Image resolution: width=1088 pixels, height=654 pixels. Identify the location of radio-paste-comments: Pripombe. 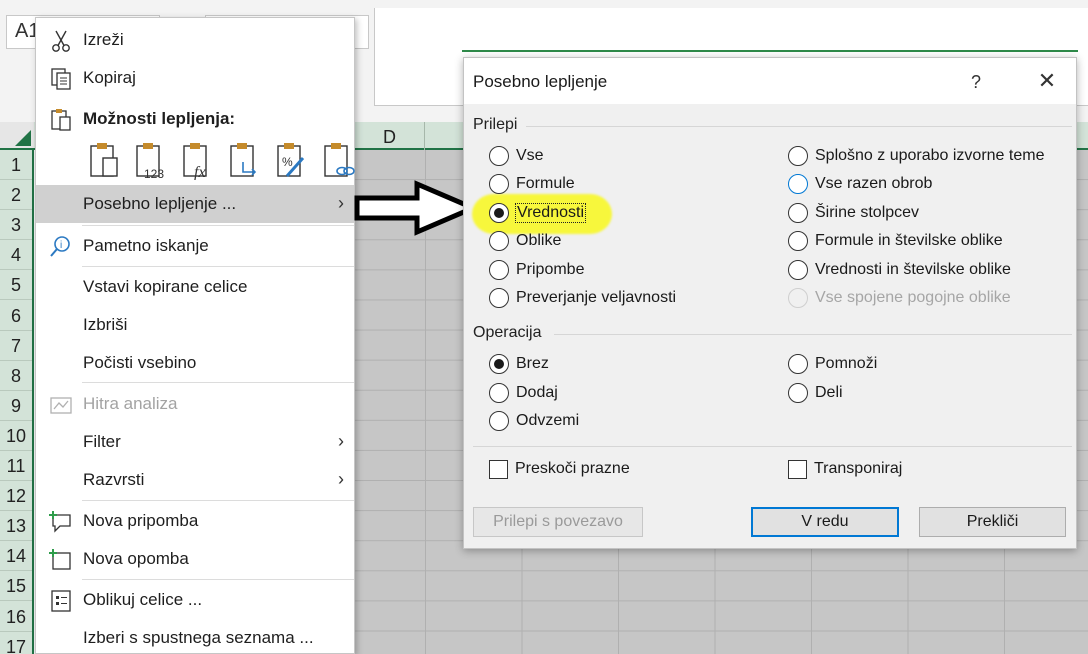
(536, 270).